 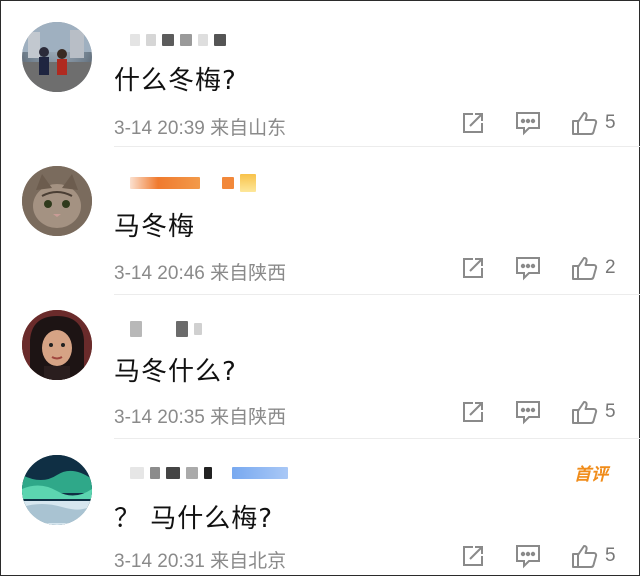 I want to click on comment-actions: 2, so click(x=537, y=268).